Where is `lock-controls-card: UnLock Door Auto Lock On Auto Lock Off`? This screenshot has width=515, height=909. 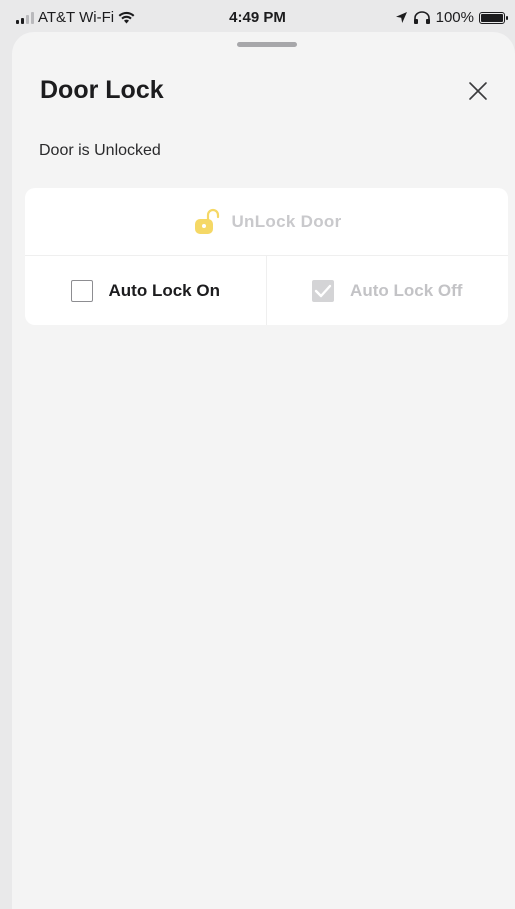
lock-controls-card: UnLock Door Auto Lock On Auto Lock Off is located at coordinates (266, 256).